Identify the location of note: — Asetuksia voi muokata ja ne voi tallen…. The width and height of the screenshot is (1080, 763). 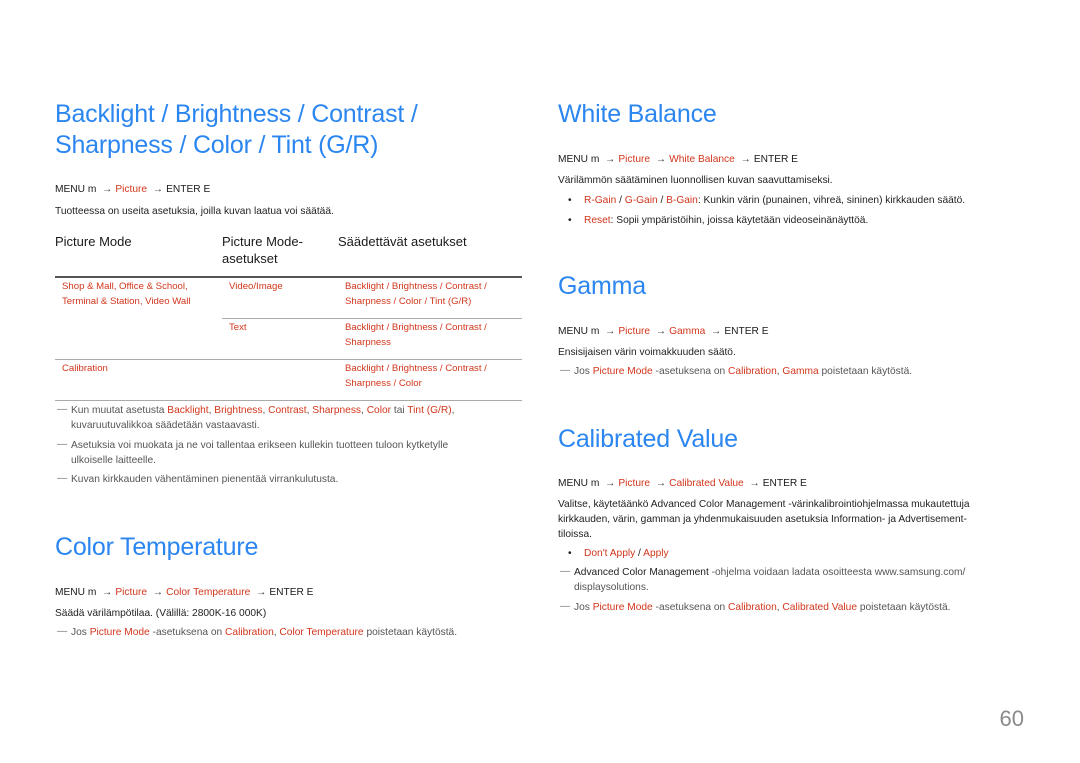
(251, 453).